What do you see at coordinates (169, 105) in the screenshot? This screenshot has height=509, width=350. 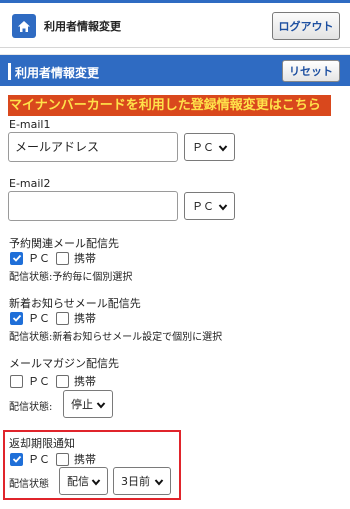 I see `mynumber-card-link: マイナンバーカードを利用した登録情報変更はこちら` at bounding box center [169, 105].